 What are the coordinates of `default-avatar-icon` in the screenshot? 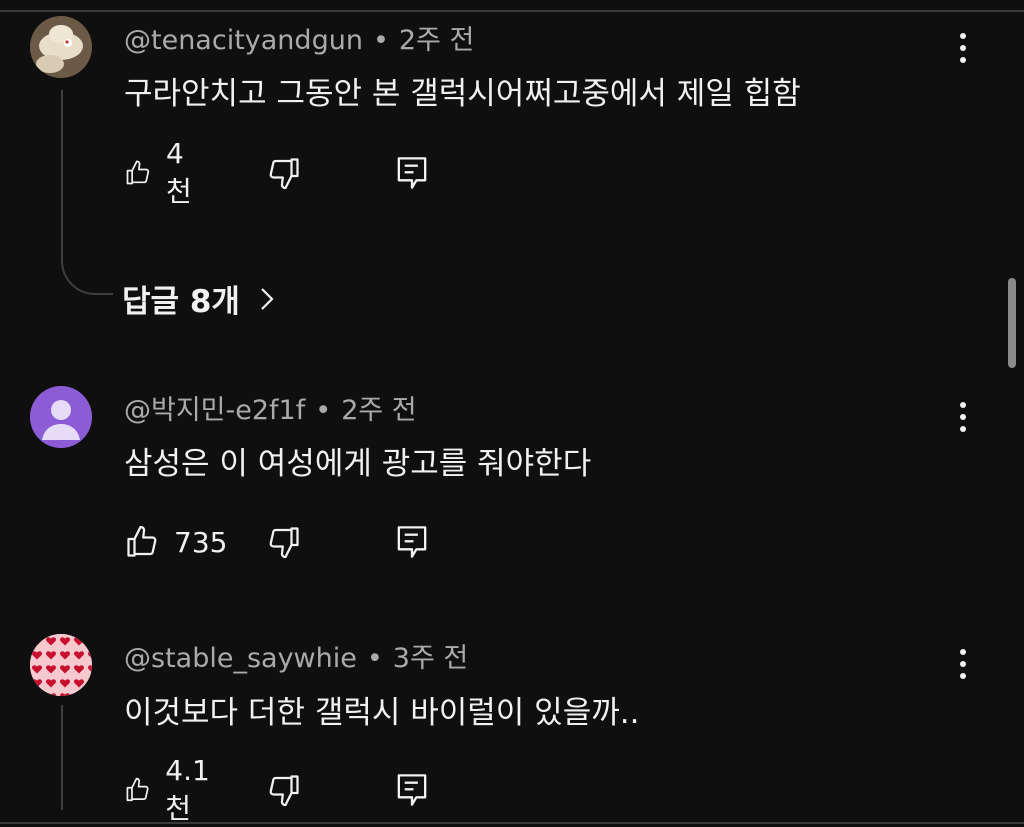 It's located at (61, 417).